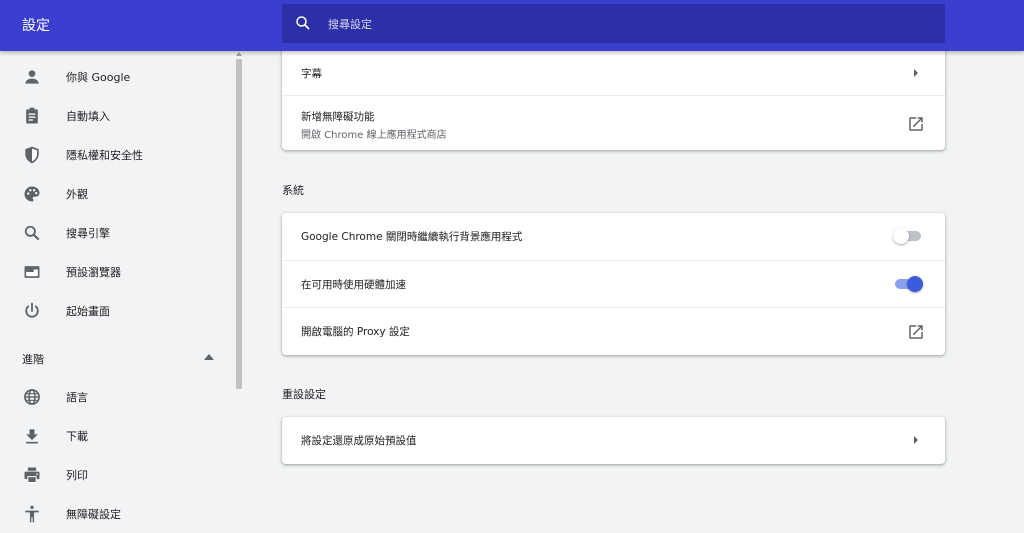 The height and width of the screenshot is (533, 1024). What do you see at coordinates (77, 397) in the screenshot?
I see `sidebar-item-label: 語言` at bounding box center [77, 397].